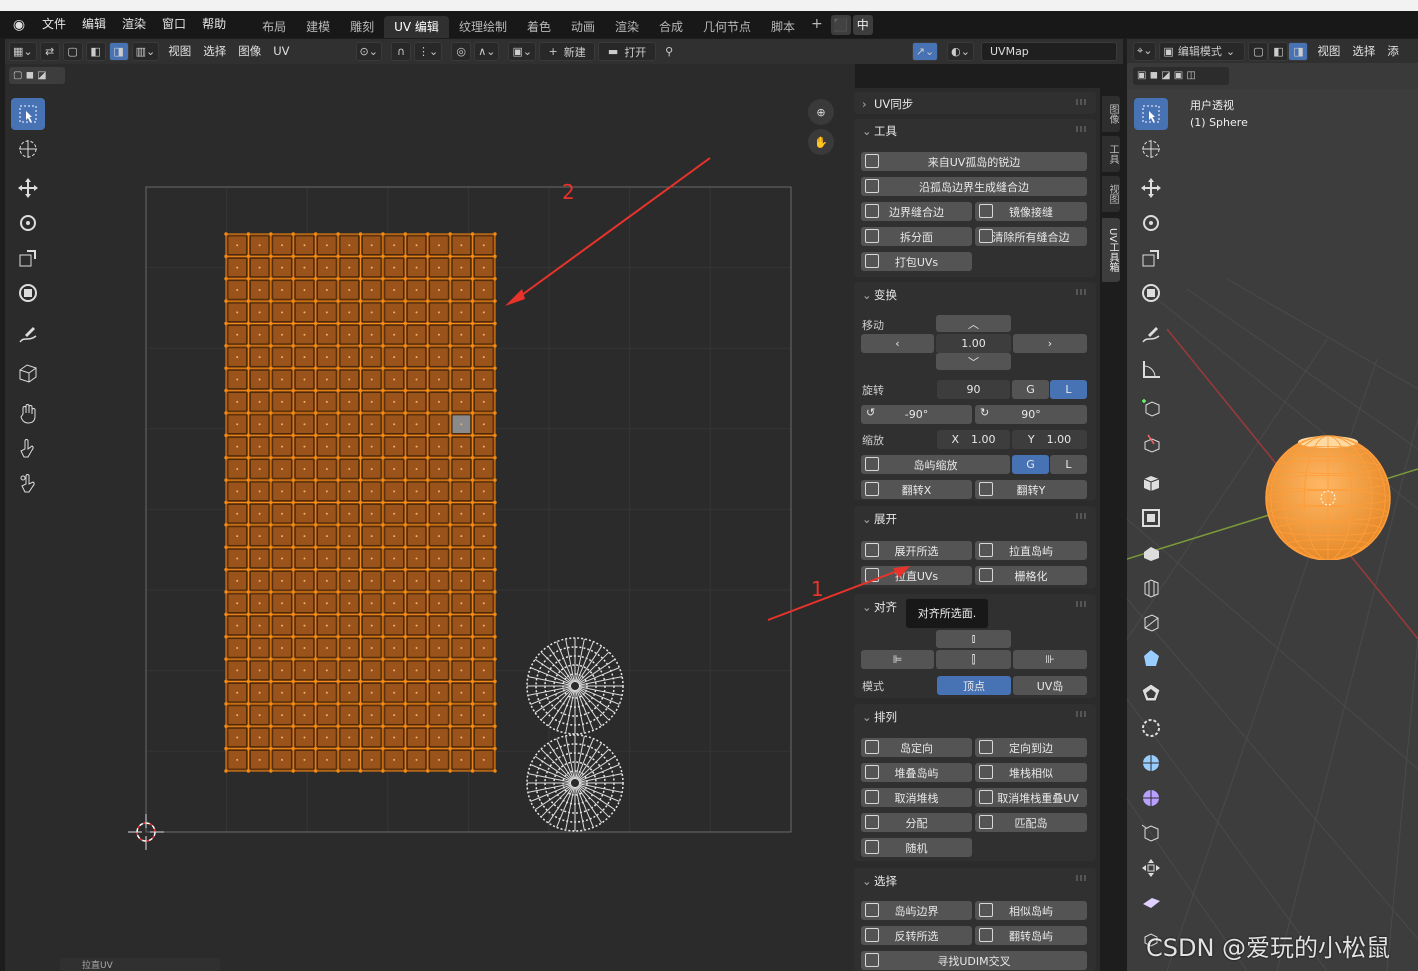  Describe the element at coordinates (214, 51) in the screenshot. I see `menu-select: 选择` at that location.